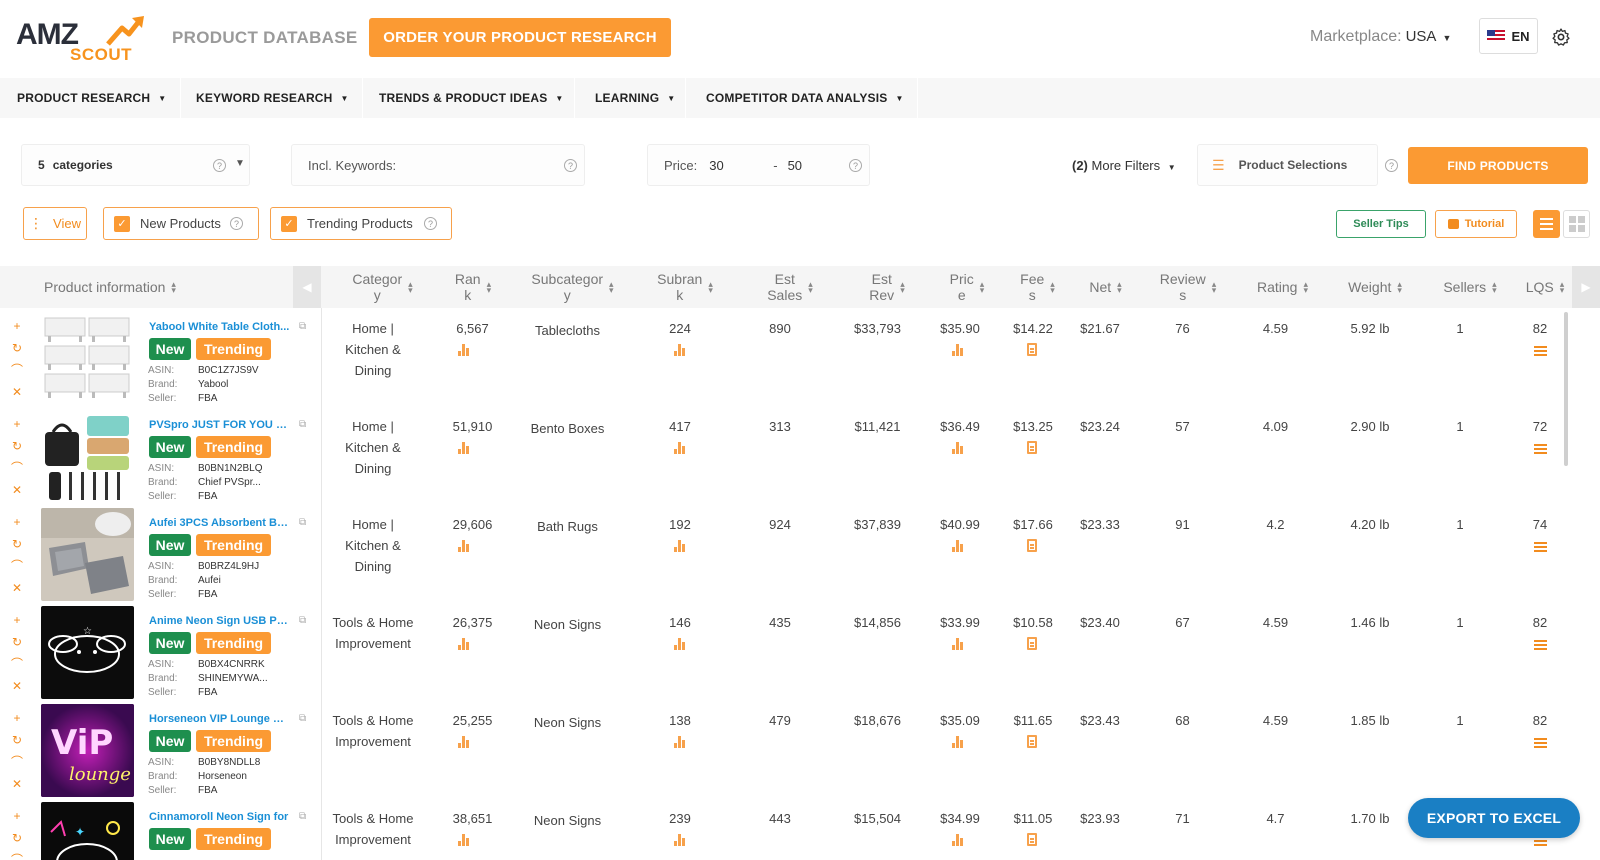  I want to click on list-view-button, so click(1546, 224).